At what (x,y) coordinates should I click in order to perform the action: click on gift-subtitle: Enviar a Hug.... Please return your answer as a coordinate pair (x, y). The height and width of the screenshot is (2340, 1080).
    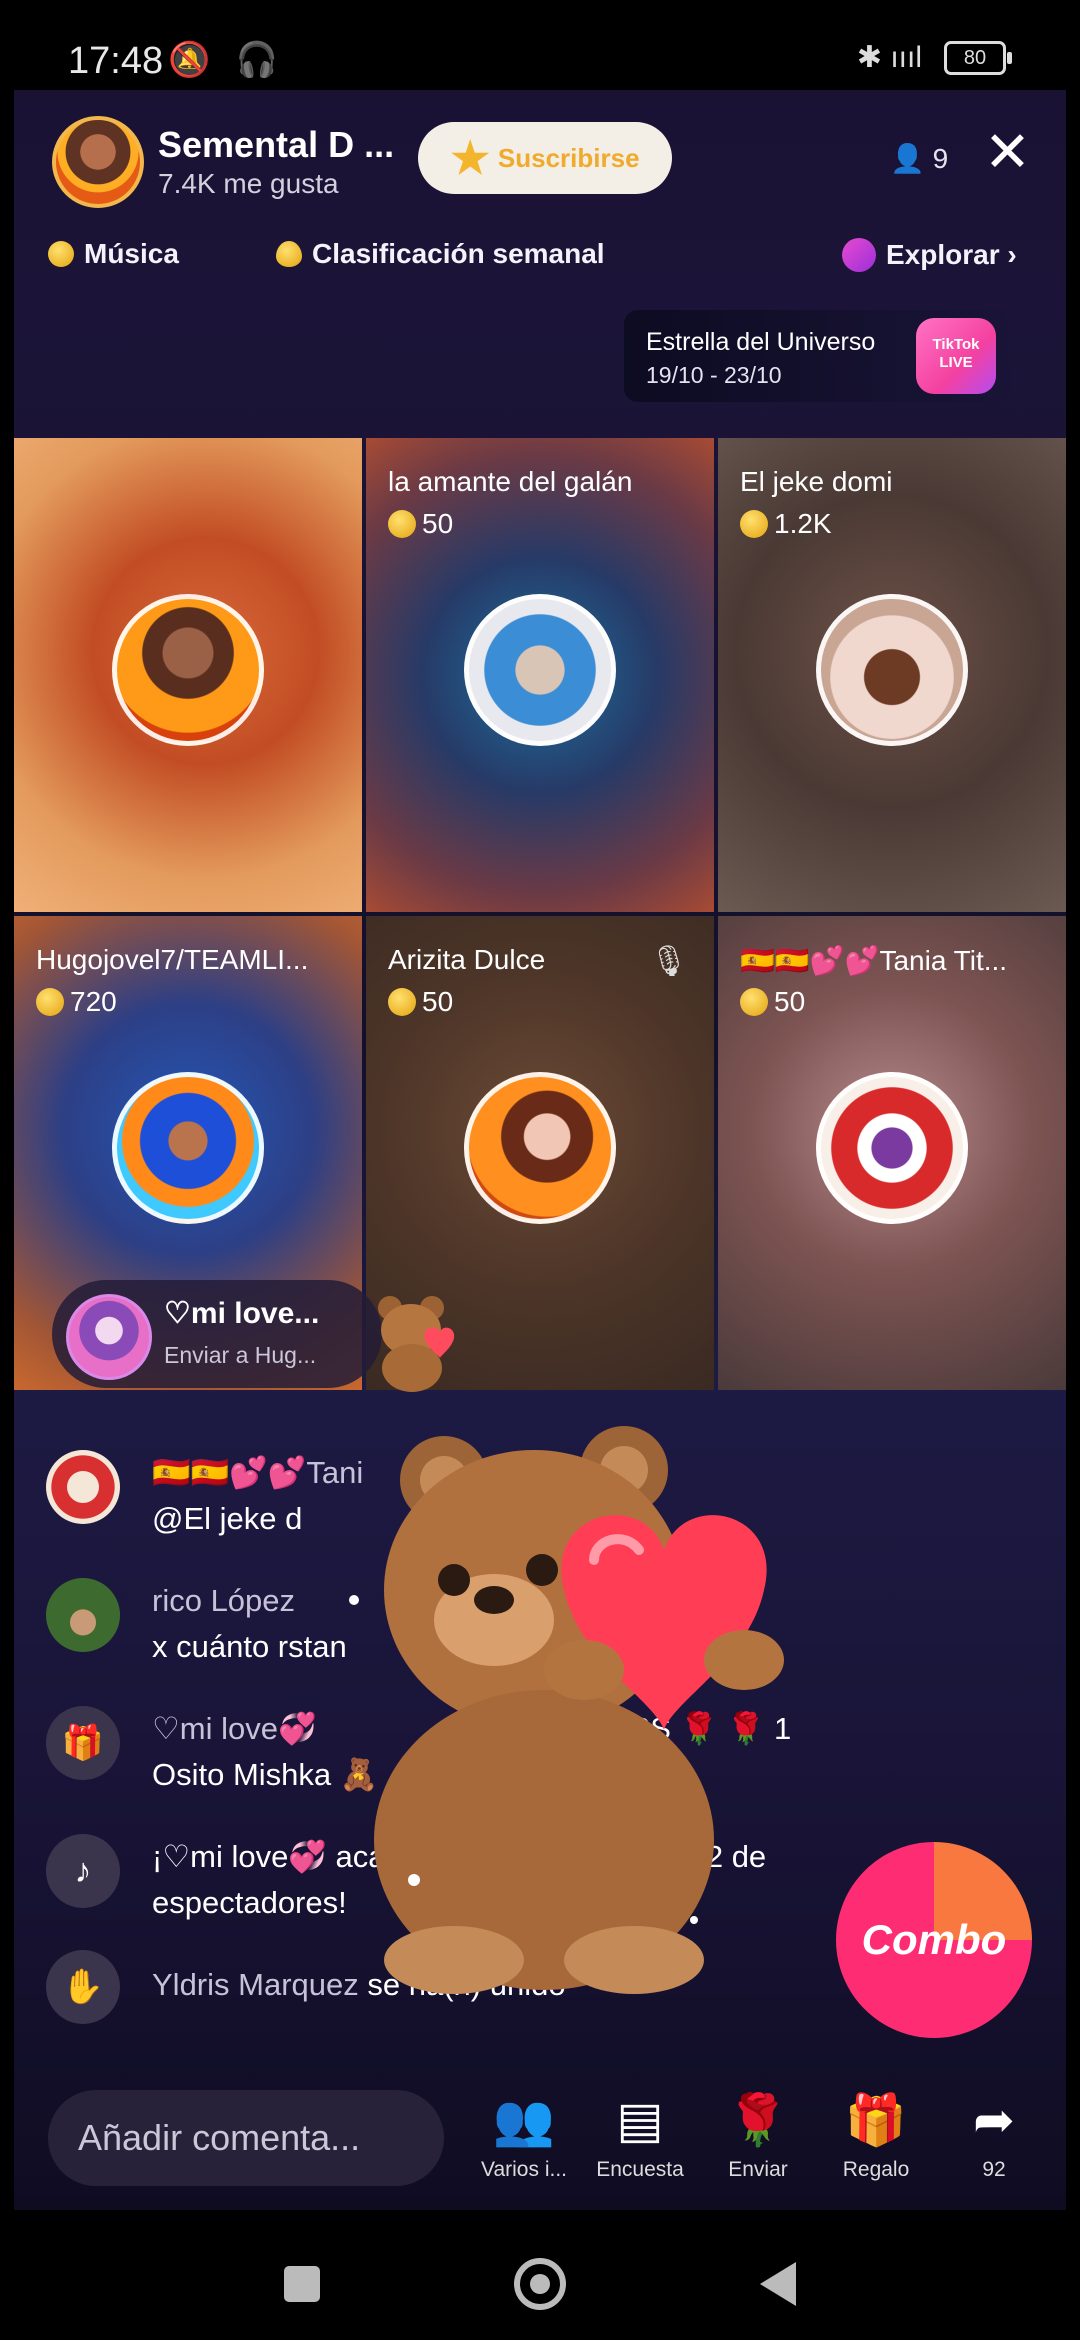
    Looking at the image, I should click on (240, 1355).